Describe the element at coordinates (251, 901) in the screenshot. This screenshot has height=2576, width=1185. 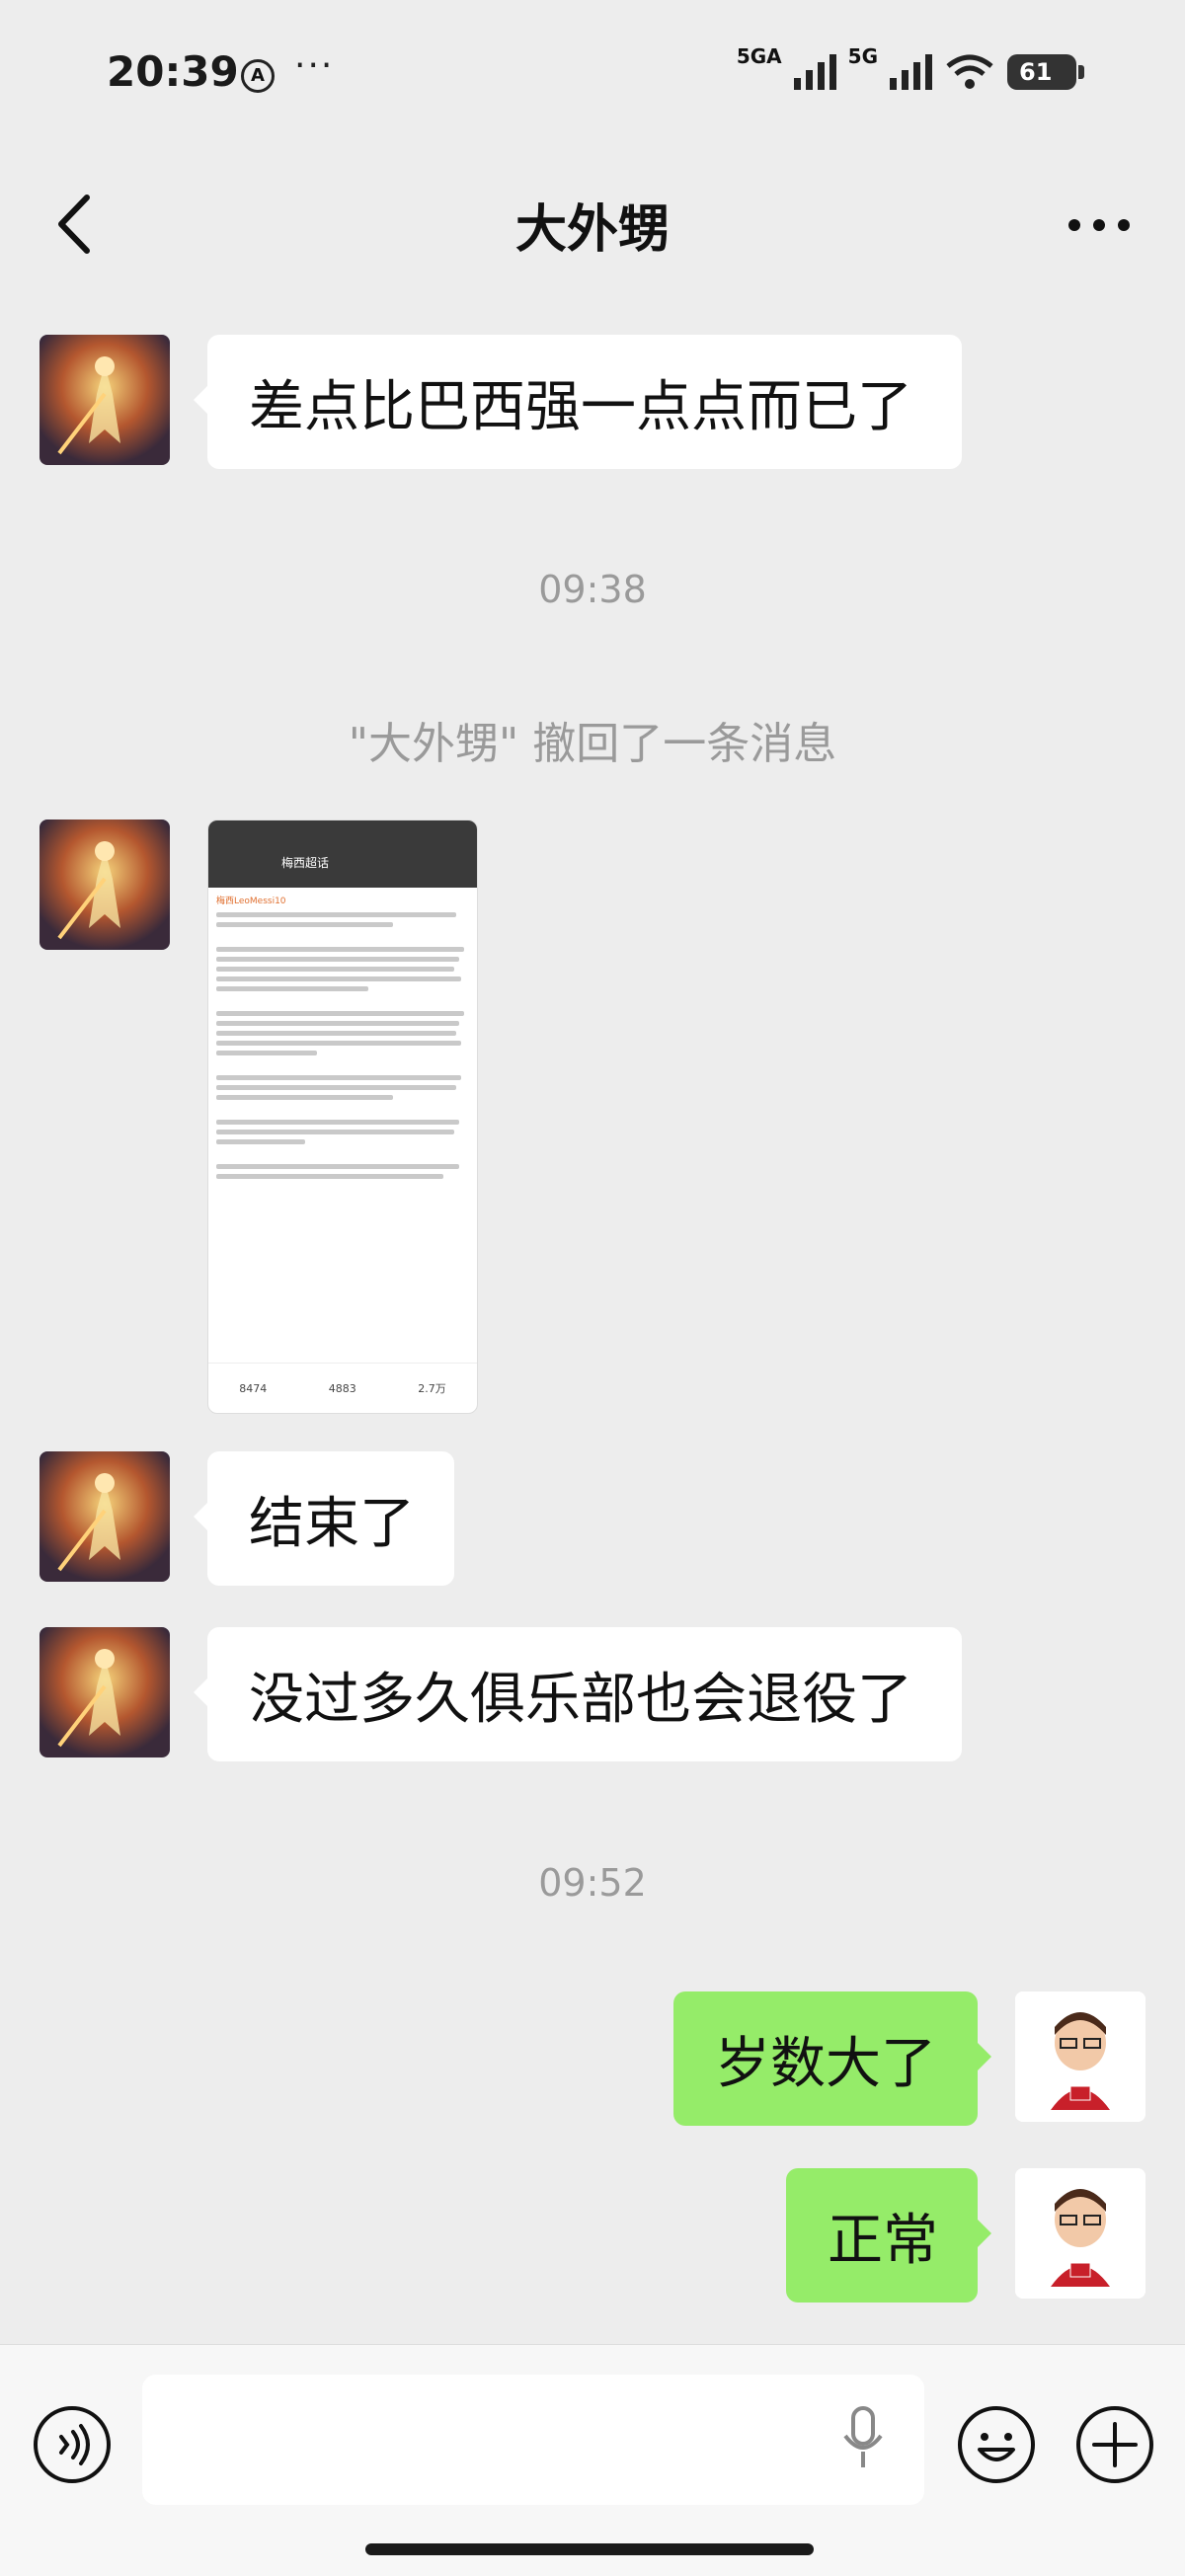
I see `image-author: 梅西LeoMessi10` at that location.